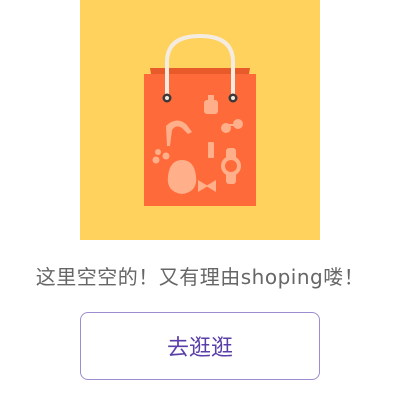  Describe the element at coordinates (200, 277) in the screenshot. I see `empty-cart-message: 这里空空的！又有理由shoping喽！` at that location.